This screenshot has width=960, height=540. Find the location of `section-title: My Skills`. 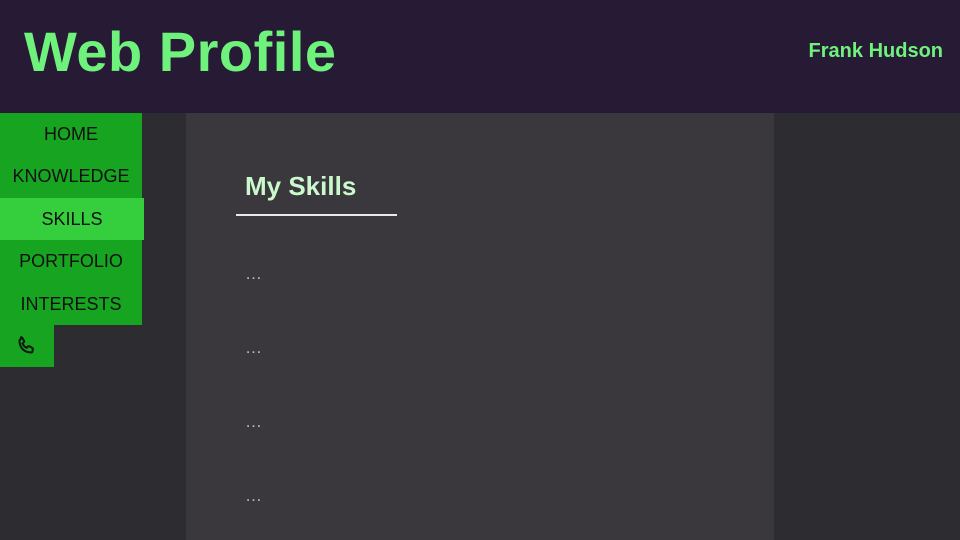

section-title: My Skills is located at coordinates (301, 186).